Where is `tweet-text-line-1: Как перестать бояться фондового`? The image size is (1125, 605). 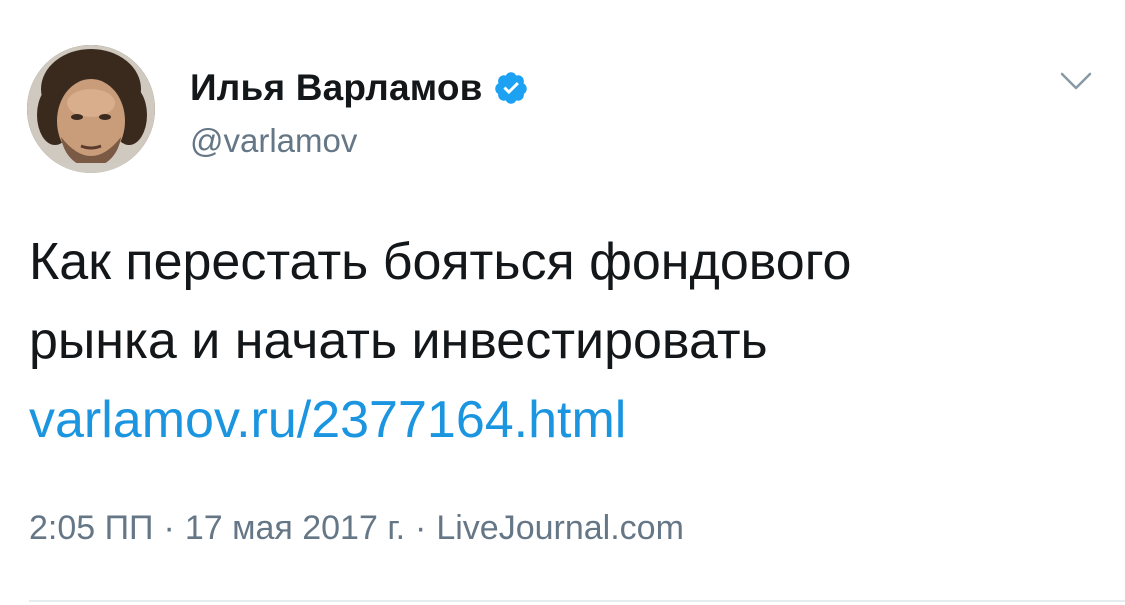
tweet-text-line-1: Как перестать бояться фондового is located at coordinates (440, 262).